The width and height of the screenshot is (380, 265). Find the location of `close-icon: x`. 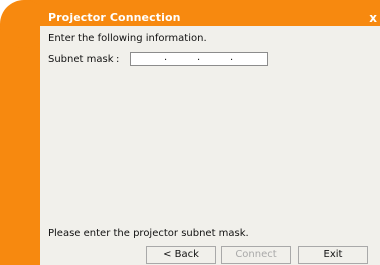

close-icon: x is located at coordinates (373, 18).